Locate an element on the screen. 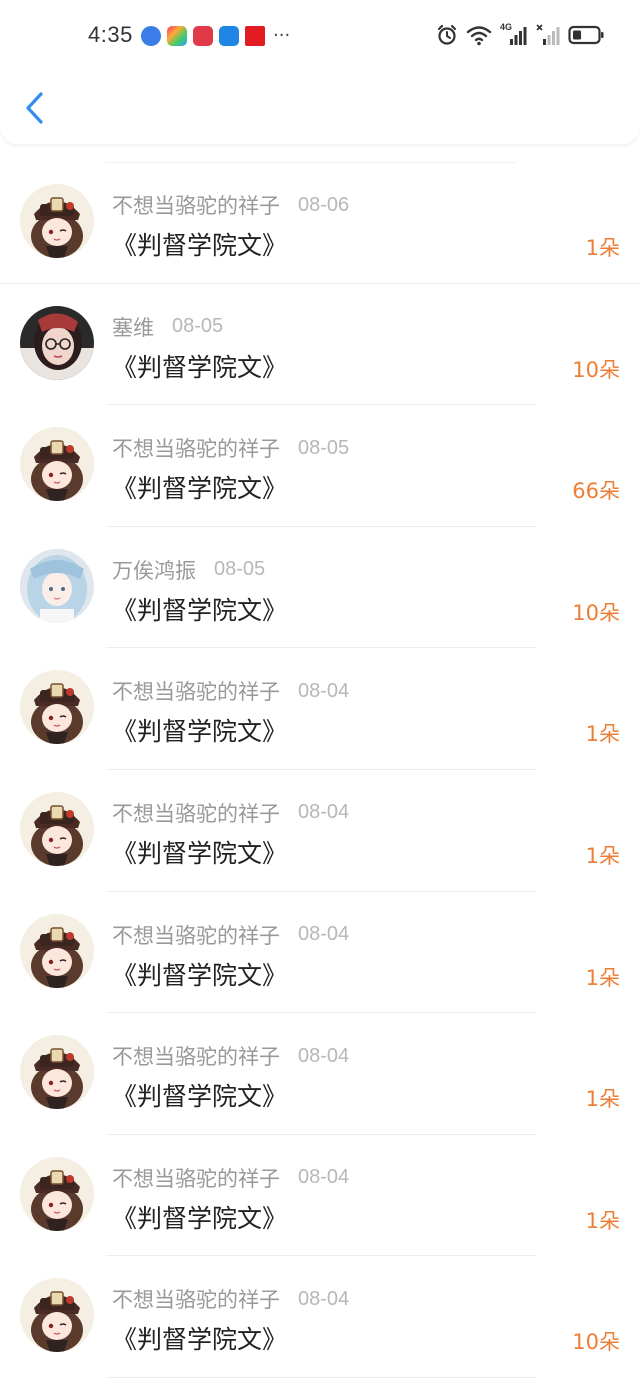 The height and width of the screenshot is (1387, 640). weather-icon is located at coordinates (229, 36).